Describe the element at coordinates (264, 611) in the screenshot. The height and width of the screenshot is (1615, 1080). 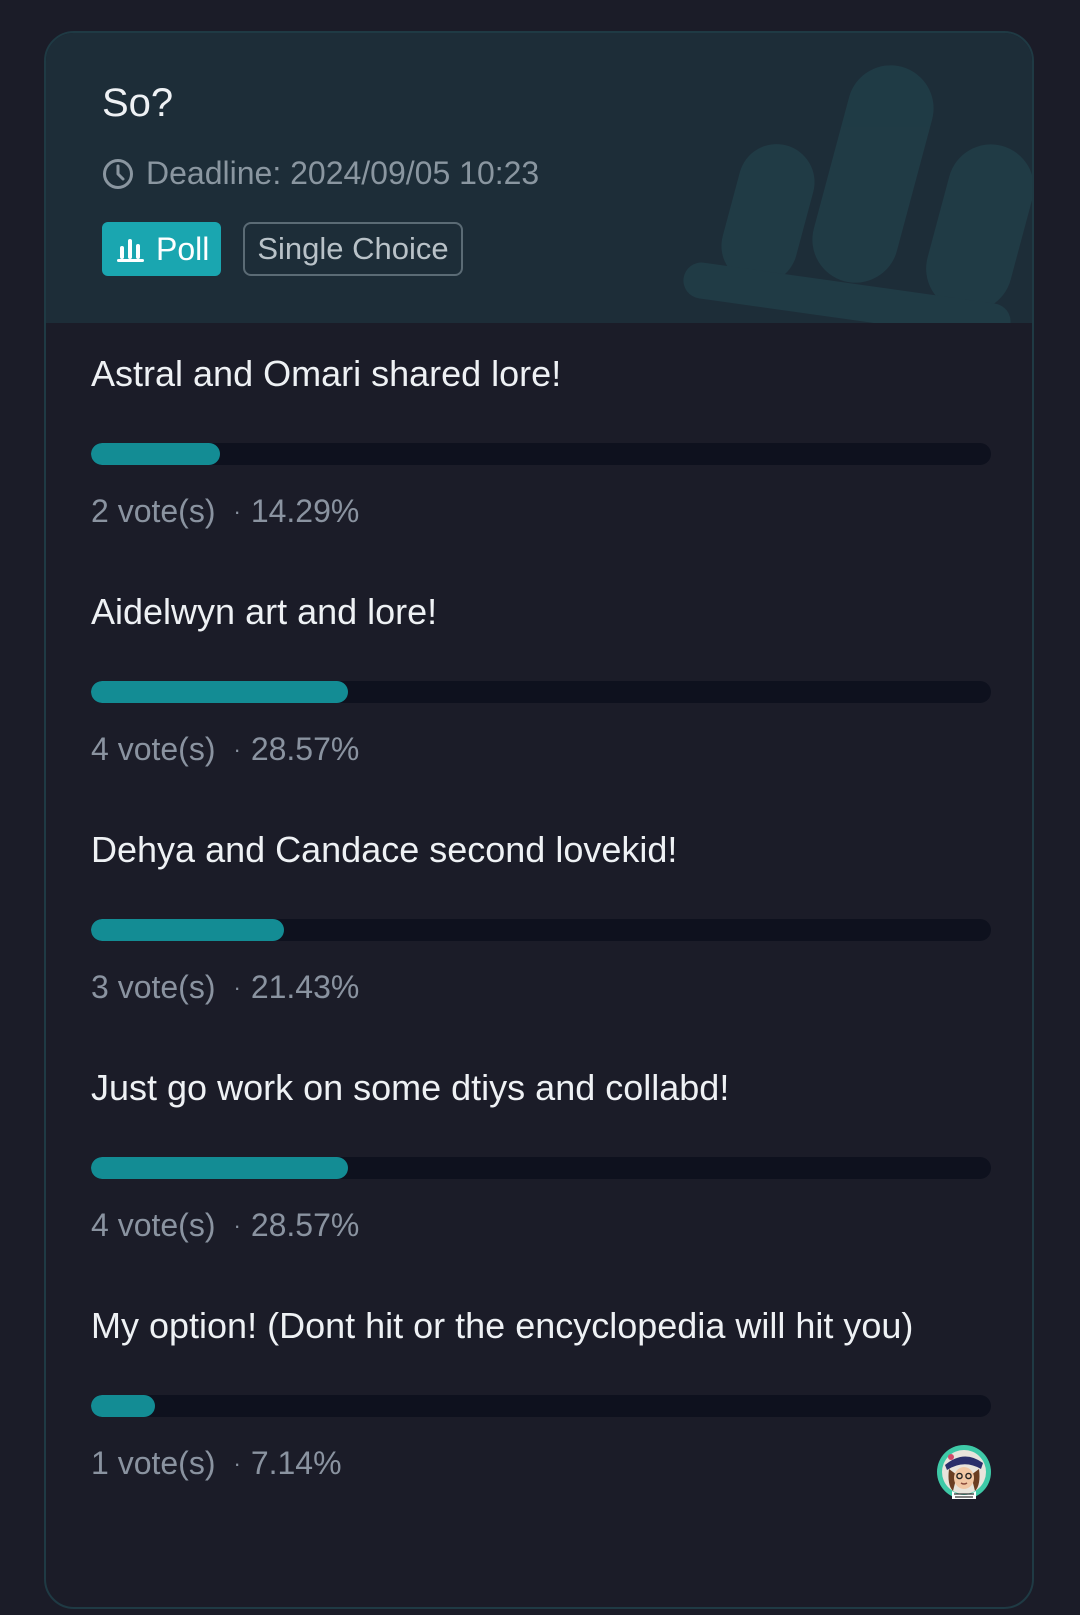
I see `option-label: Aidelwyn art and lore!` at that location.